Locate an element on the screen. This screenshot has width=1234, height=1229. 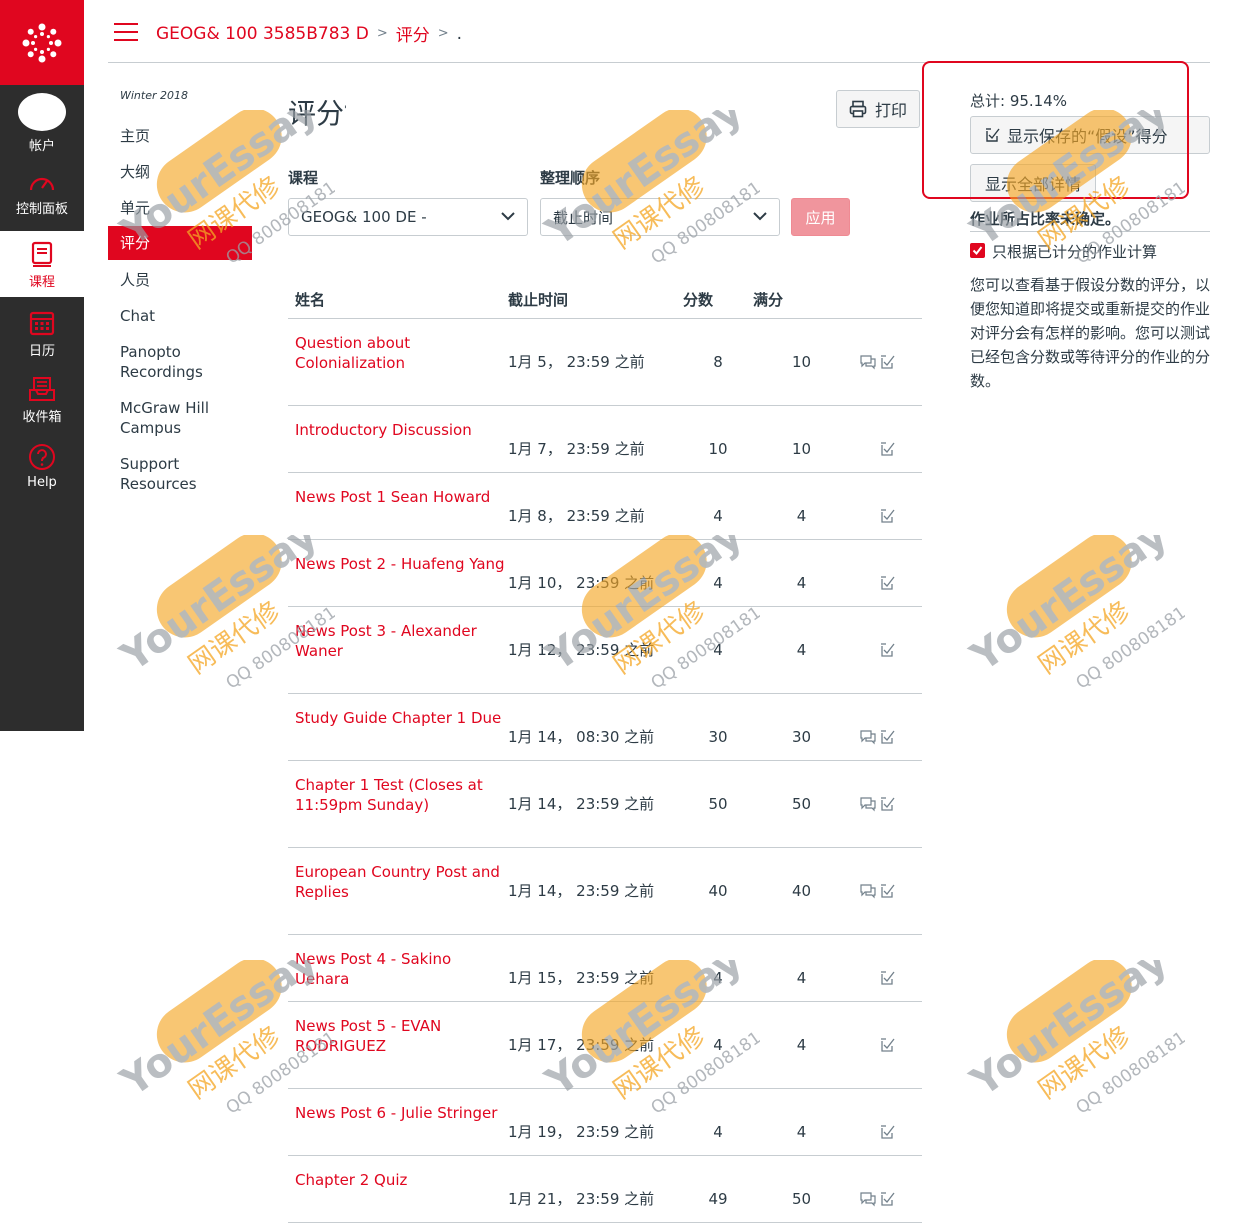
graded-only-checkbox is located at coordinates (977, 250).